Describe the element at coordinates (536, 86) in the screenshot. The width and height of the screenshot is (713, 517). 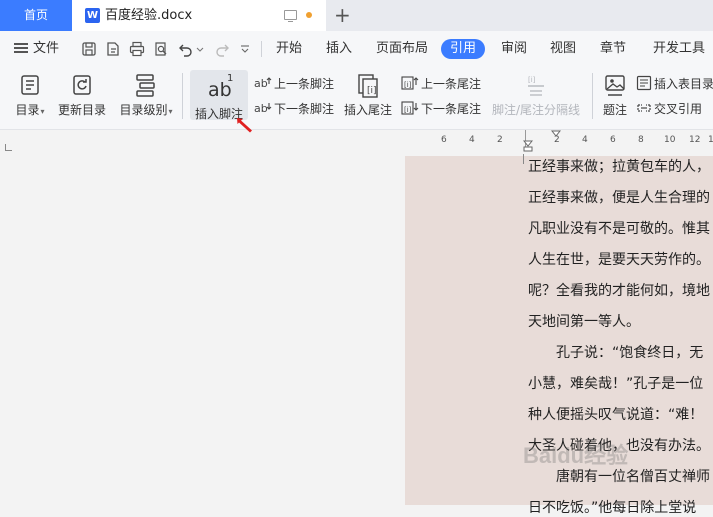
I see `separator-line-icon: [i]` at that location.